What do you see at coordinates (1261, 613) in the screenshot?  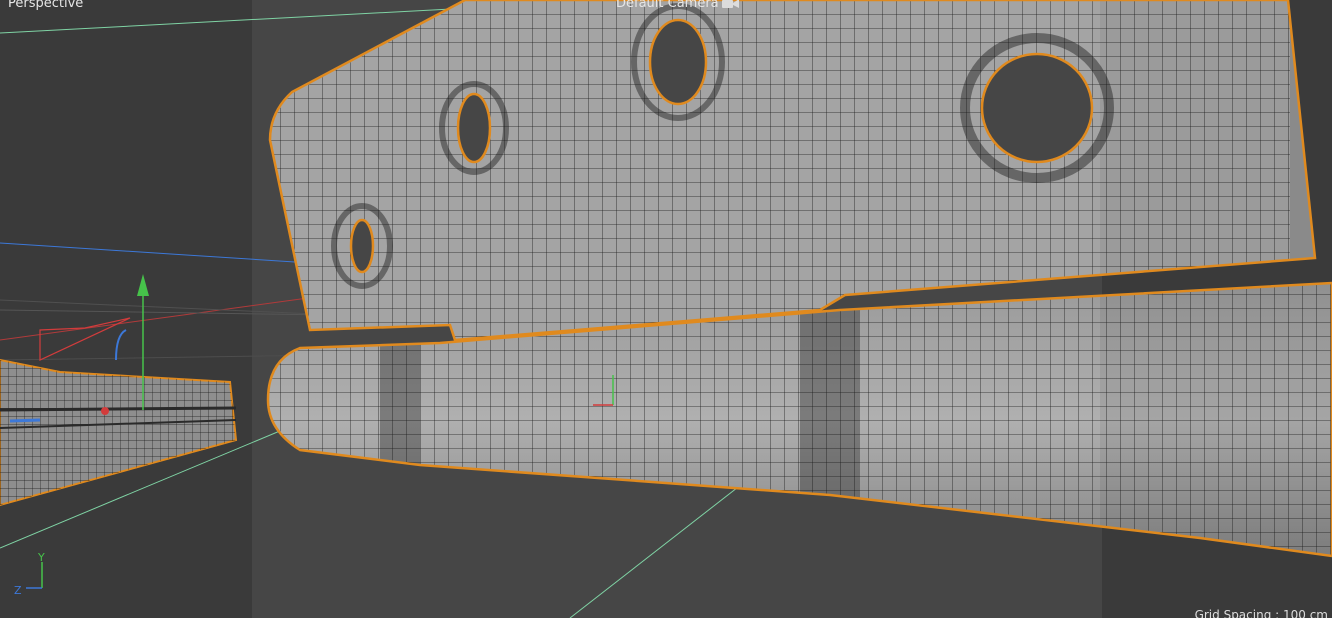 I see `grid-spacing-readout: Grid Spacing : 100 cm` at bounding box center [1261, 613].